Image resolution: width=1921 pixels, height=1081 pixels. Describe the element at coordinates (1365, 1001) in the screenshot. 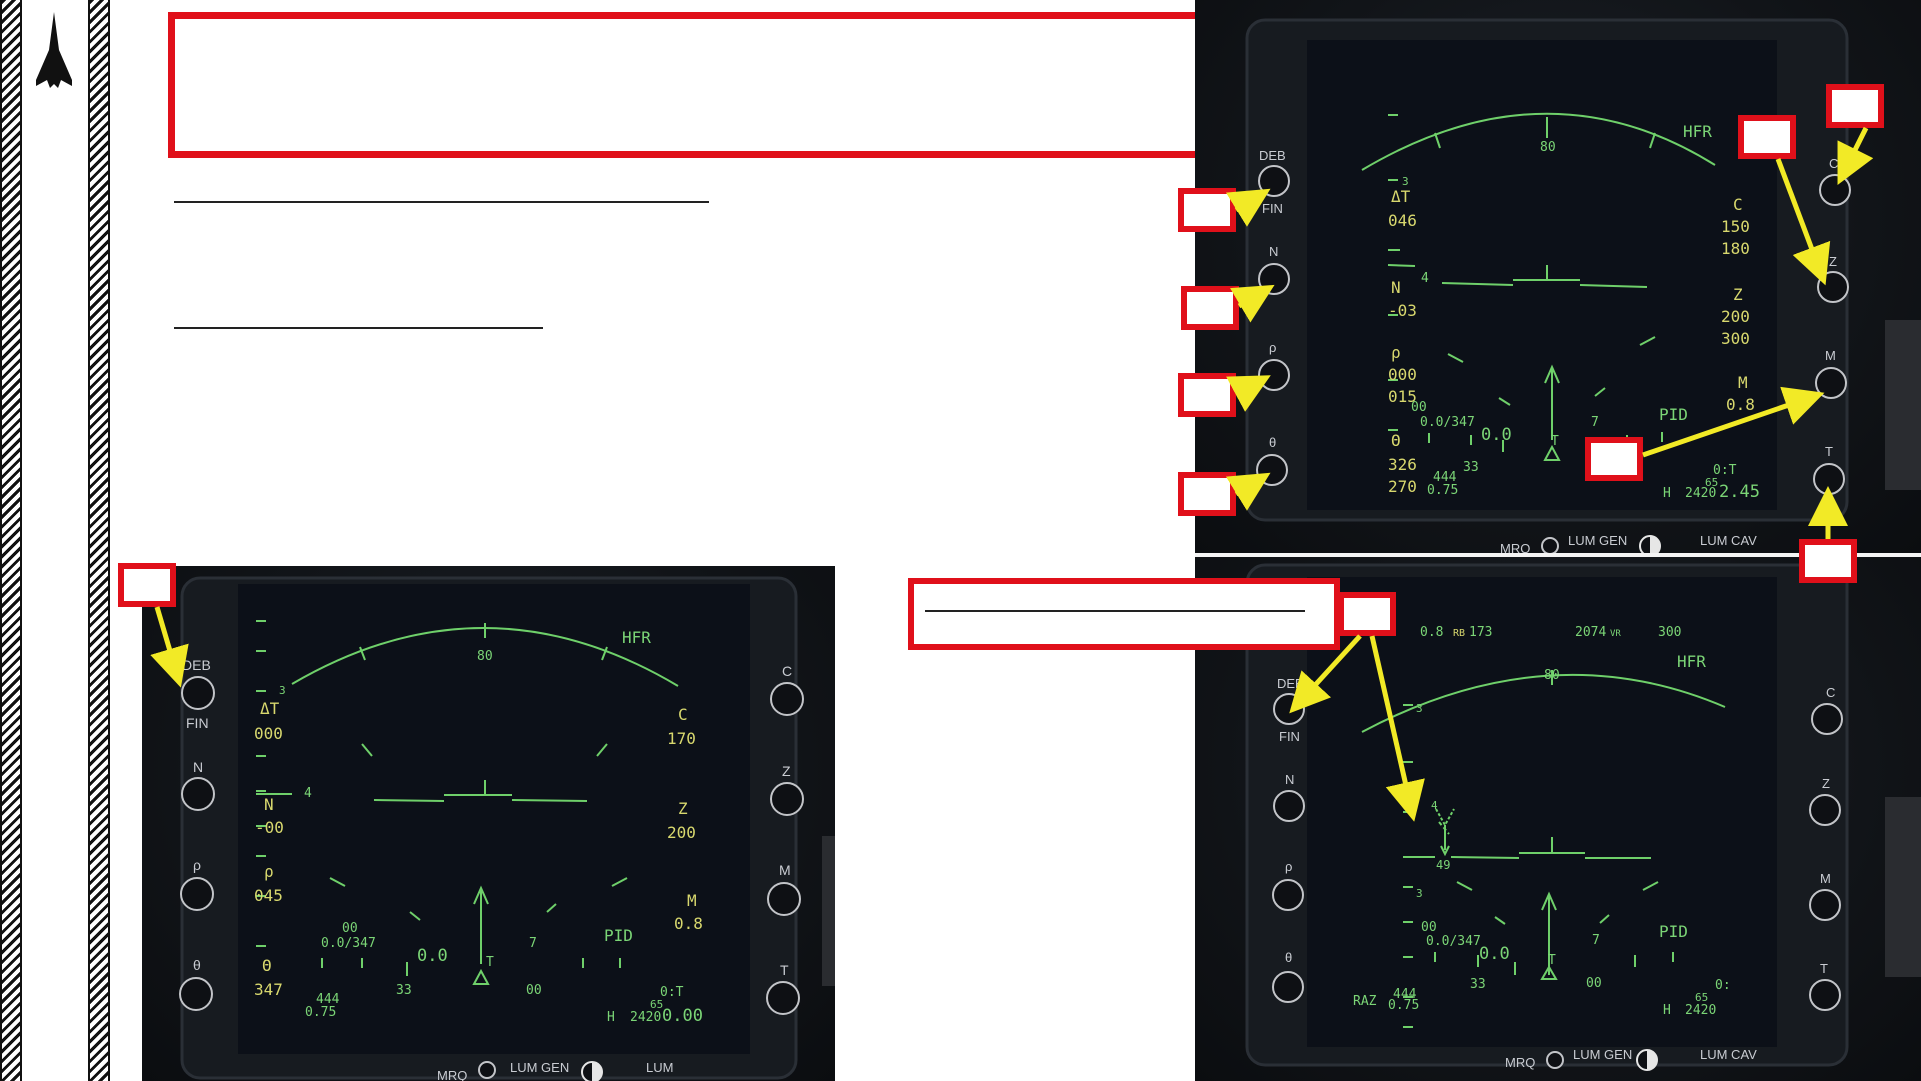

I see `hud-raz: RAZ` at that location.